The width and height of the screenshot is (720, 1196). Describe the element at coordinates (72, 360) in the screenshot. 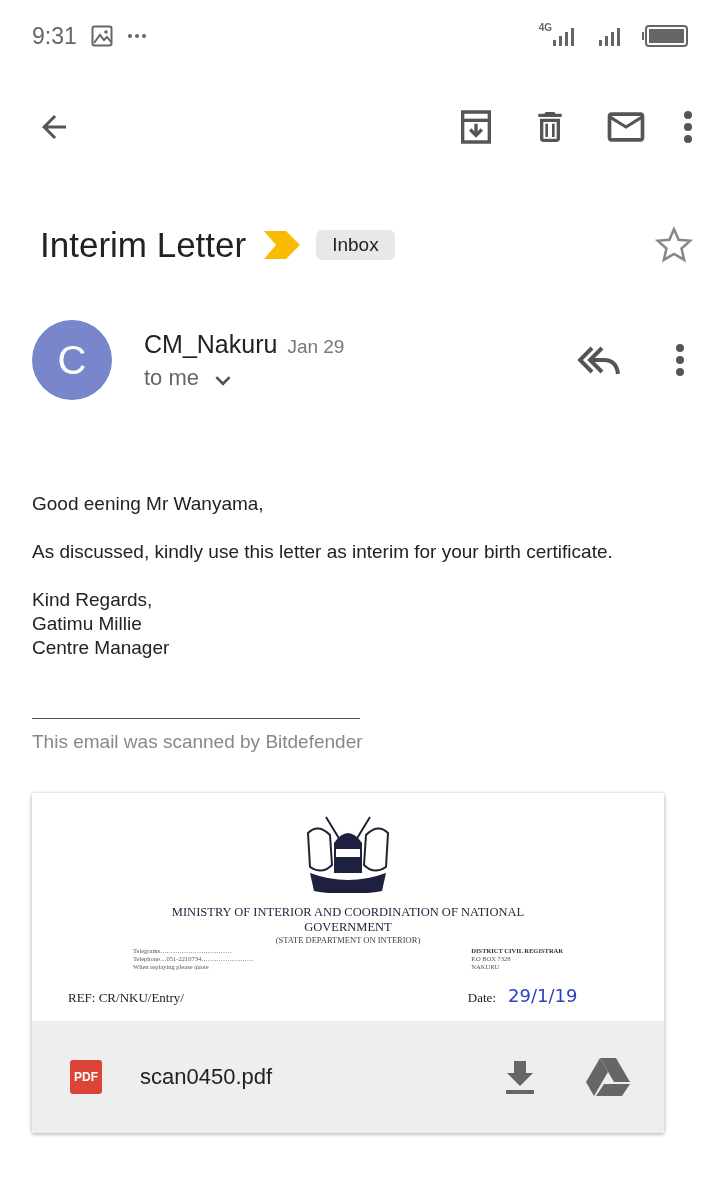

I see `sender-avatar: C` at that location.